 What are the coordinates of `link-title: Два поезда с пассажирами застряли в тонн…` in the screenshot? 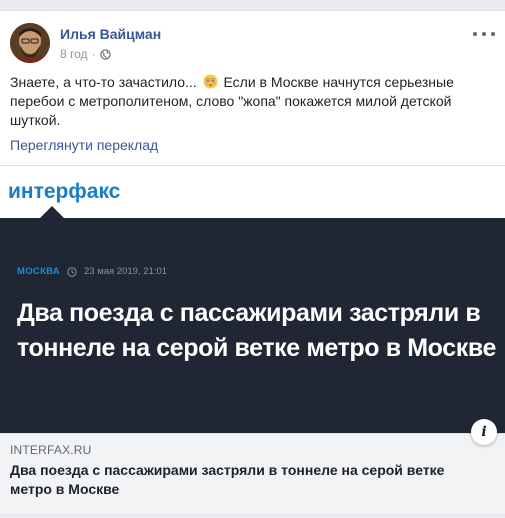 It's located at (240, 480).